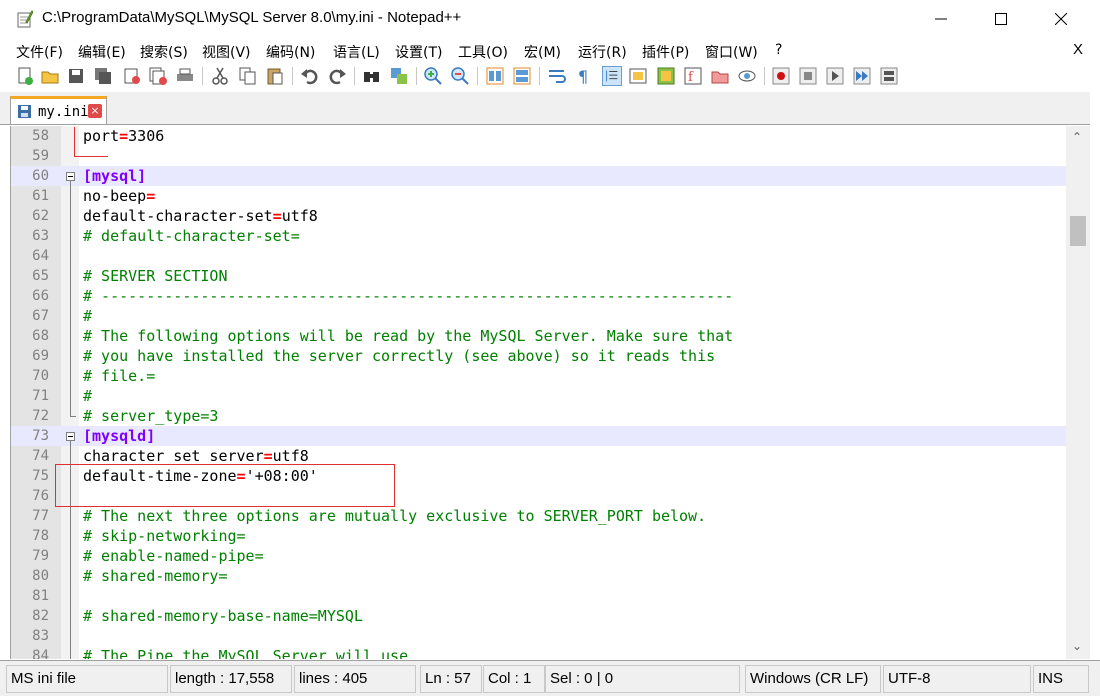 This screenshot has width=1100, height=700. What do you see at coordinates (164, 52) in the screenshot?
I see `menu-search: 搜索(S)` at bounding box center [164, 52].